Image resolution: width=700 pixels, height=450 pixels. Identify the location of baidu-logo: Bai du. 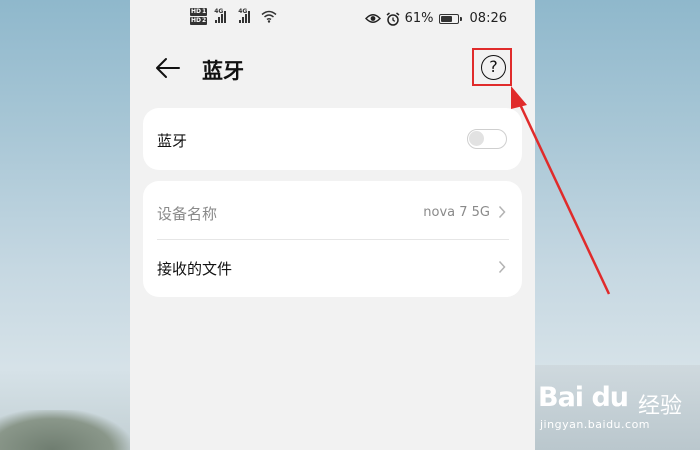
(583, 397).